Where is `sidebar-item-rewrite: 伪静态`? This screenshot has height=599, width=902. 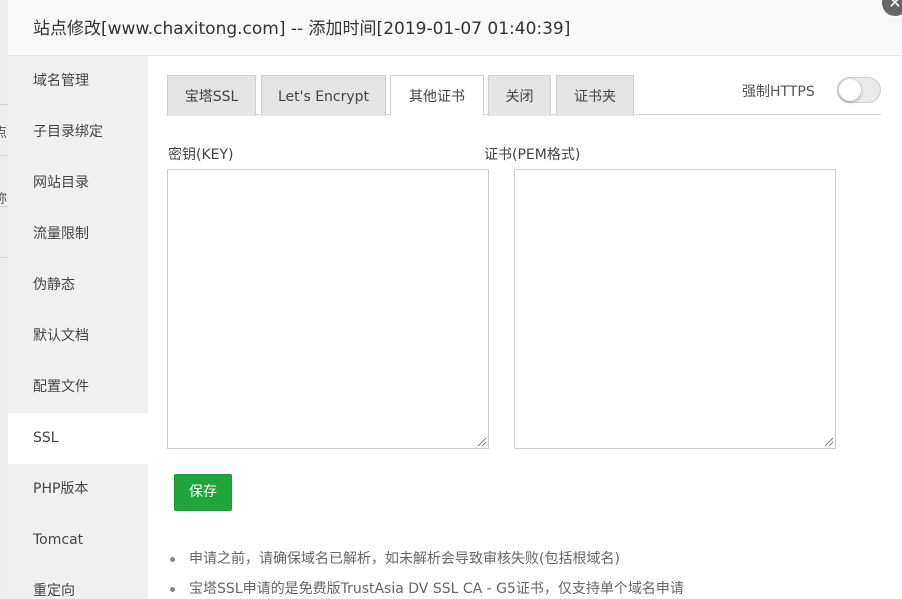
sidebar-item-rewrite: 伪静态 is located at coordinates (78, 285).